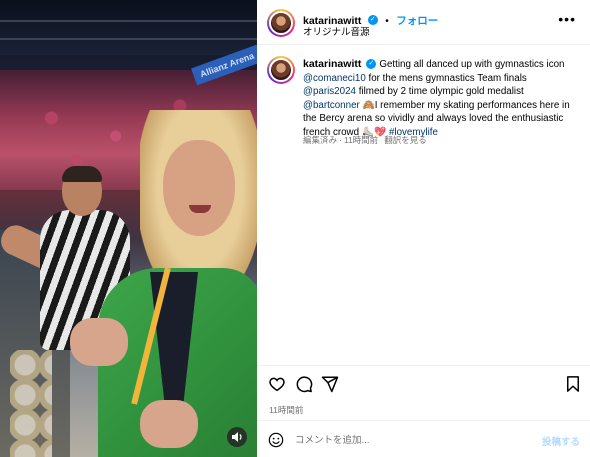 This screenshot has height=457, width=590. I want to click on caption-meta: 編集済み · 11時間前 翻訳を見る, so click(365, 140).